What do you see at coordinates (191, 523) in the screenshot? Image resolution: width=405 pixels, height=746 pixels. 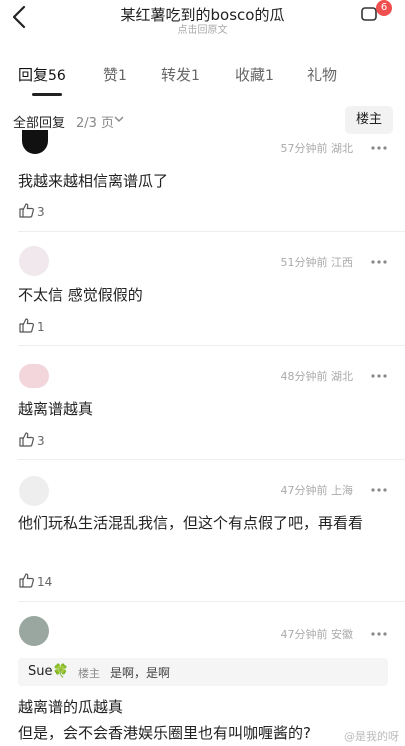 I see `comment-text: 他们玩私生活混乱我信，但这个有点假了吧，再看看` at bounding box center [191, 523].